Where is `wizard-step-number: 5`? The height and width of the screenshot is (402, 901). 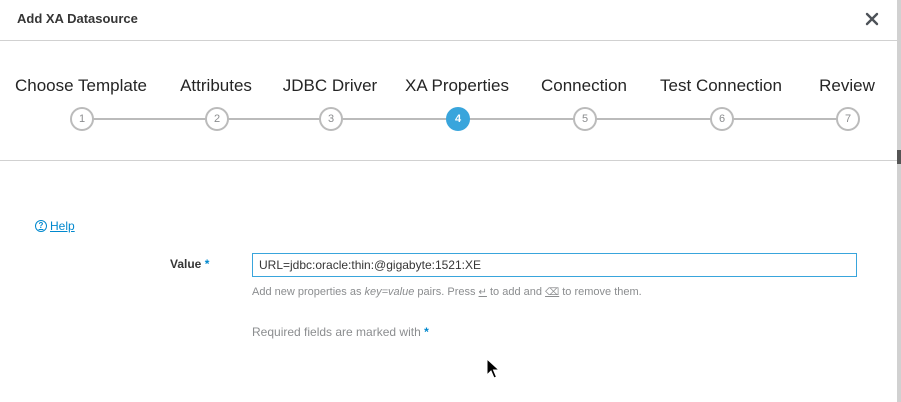 wizard-step-number: 5 is located at coordinates (585, 119).